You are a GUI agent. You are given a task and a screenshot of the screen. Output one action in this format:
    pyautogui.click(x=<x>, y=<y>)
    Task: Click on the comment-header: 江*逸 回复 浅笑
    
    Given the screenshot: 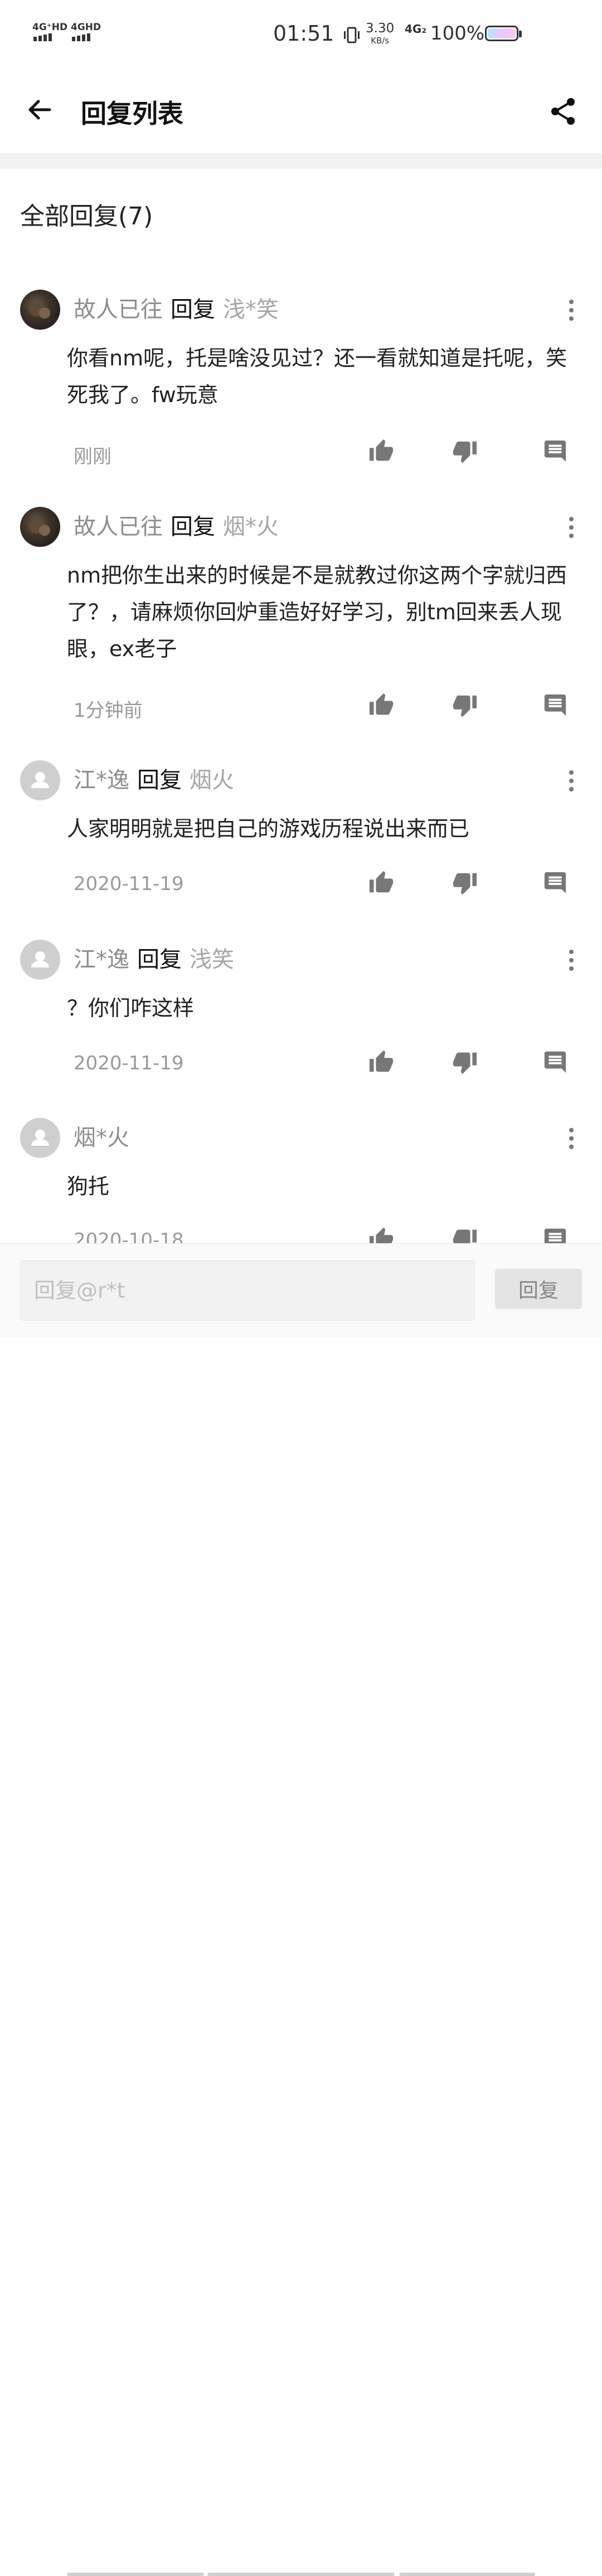 What is the action you would take?
    pyautogui.click(x=154, y=959)
    